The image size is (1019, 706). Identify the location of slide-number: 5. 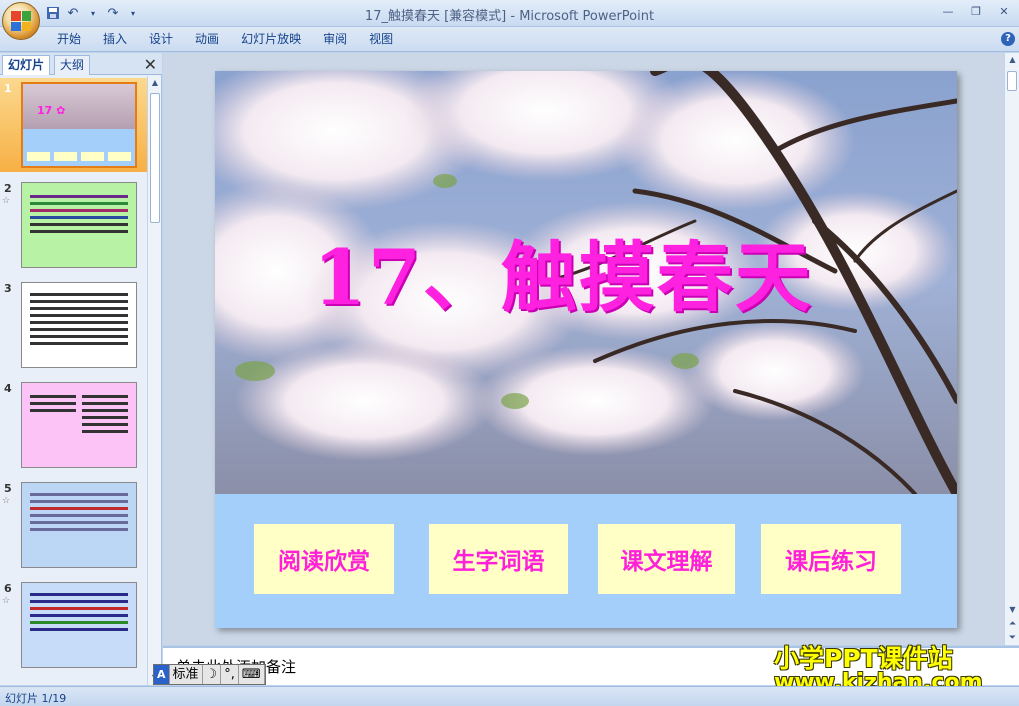
(8, 488).